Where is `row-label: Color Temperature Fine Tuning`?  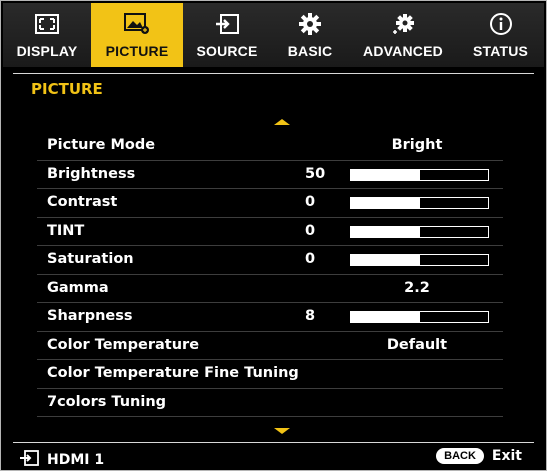 row-label: Color Temperature Fine Tuning is located at coordinates (173, 373).